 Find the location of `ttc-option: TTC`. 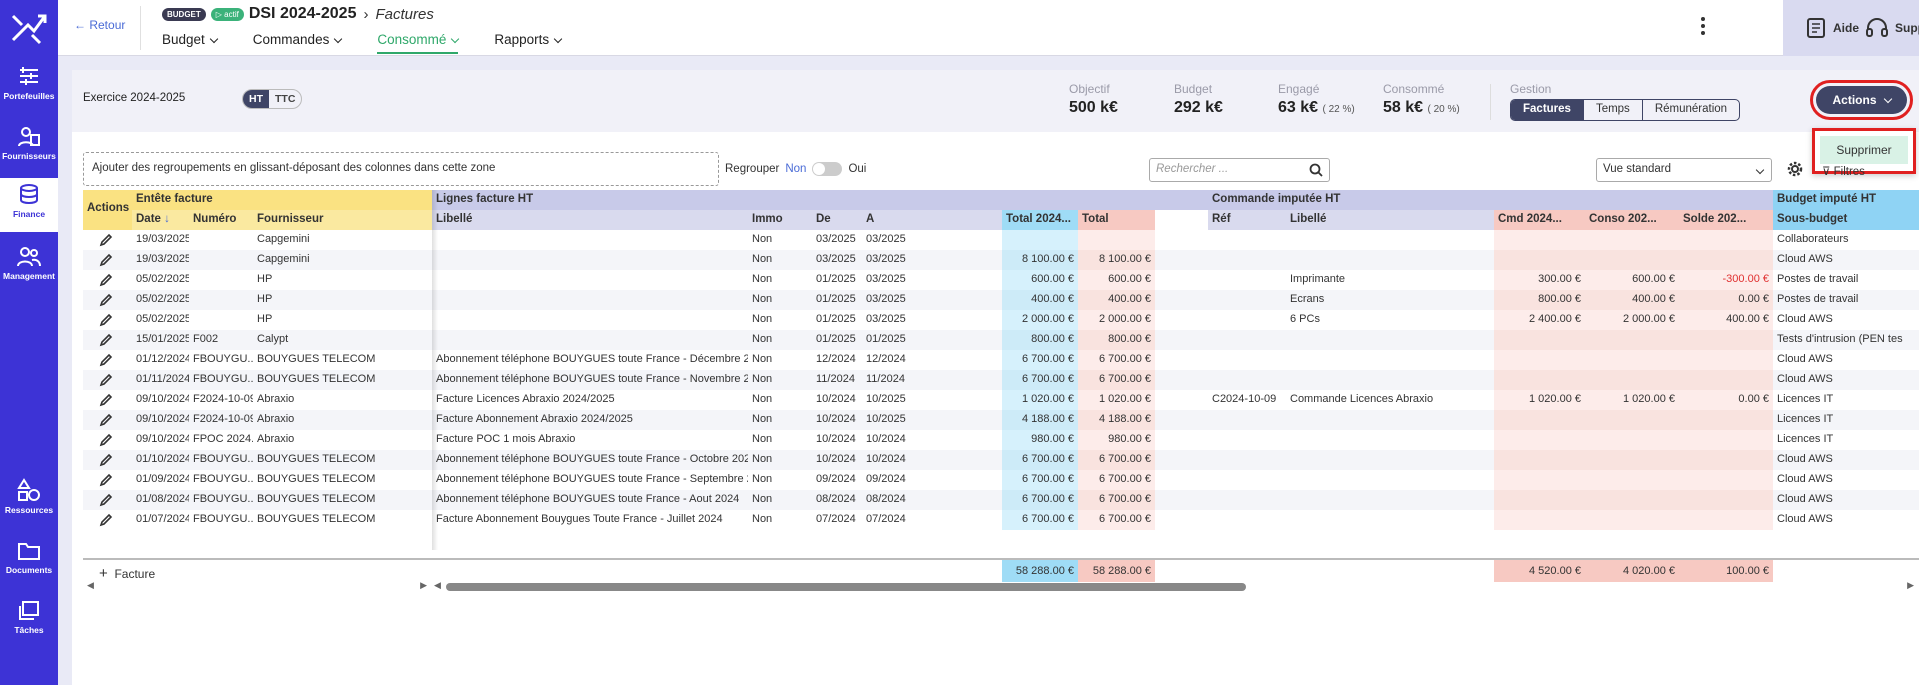

ttc-option: TTC is located at coordinates (285, 99).